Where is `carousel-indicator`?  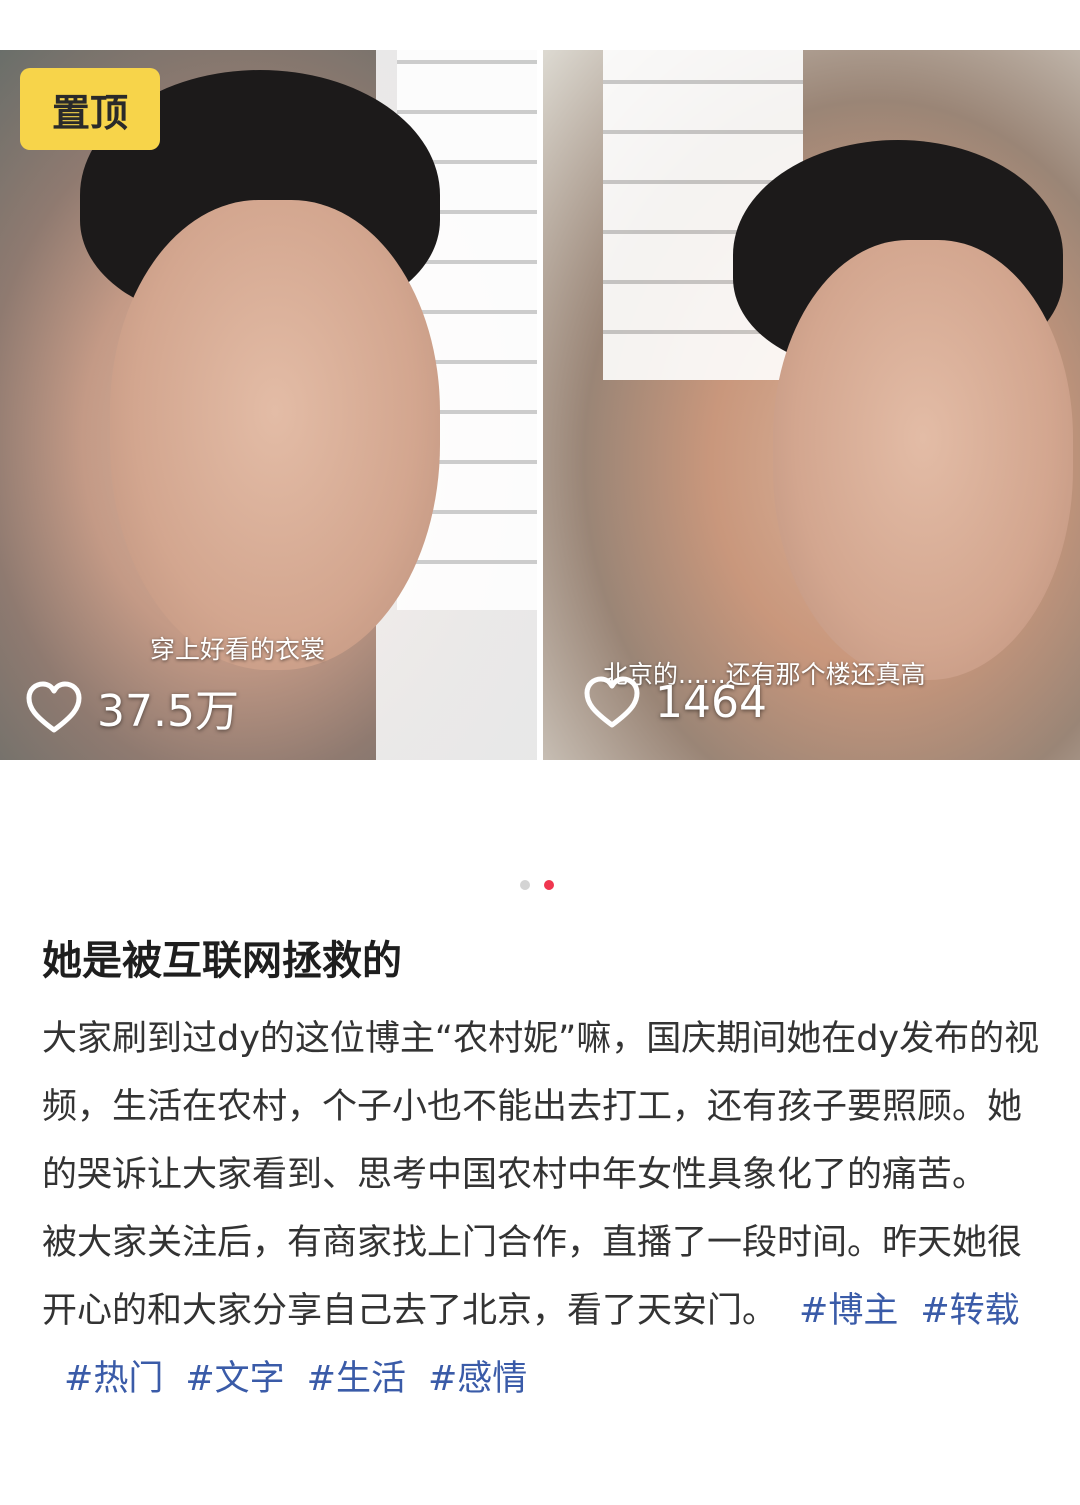
carousel-indicator is located at coordinates (537, 885).